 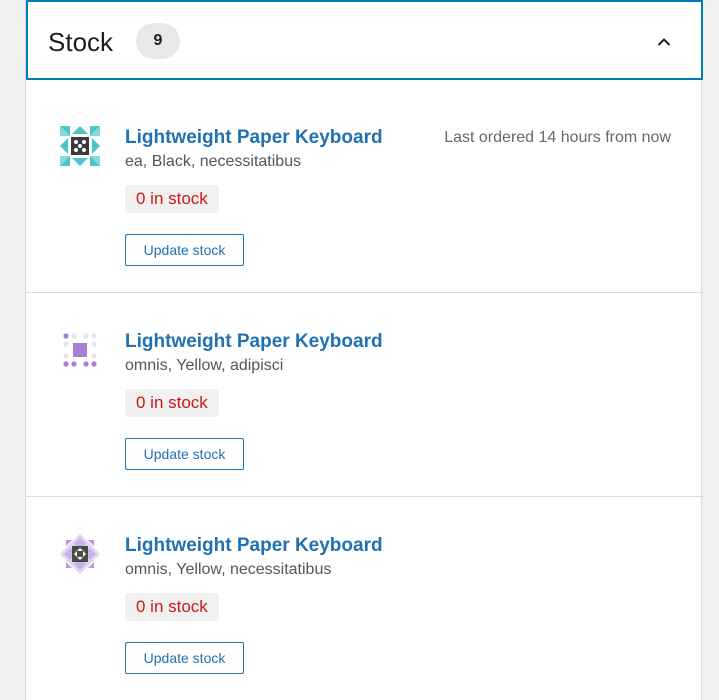 I want to click on product-attributes: omnis, Yellow, necessitatibus, so click(x=228, y=569).